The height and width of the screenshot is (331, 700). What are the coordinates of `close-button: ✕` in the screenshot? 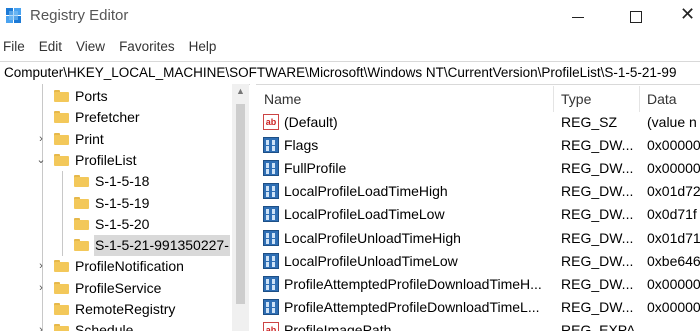 It's located at (685, 17).